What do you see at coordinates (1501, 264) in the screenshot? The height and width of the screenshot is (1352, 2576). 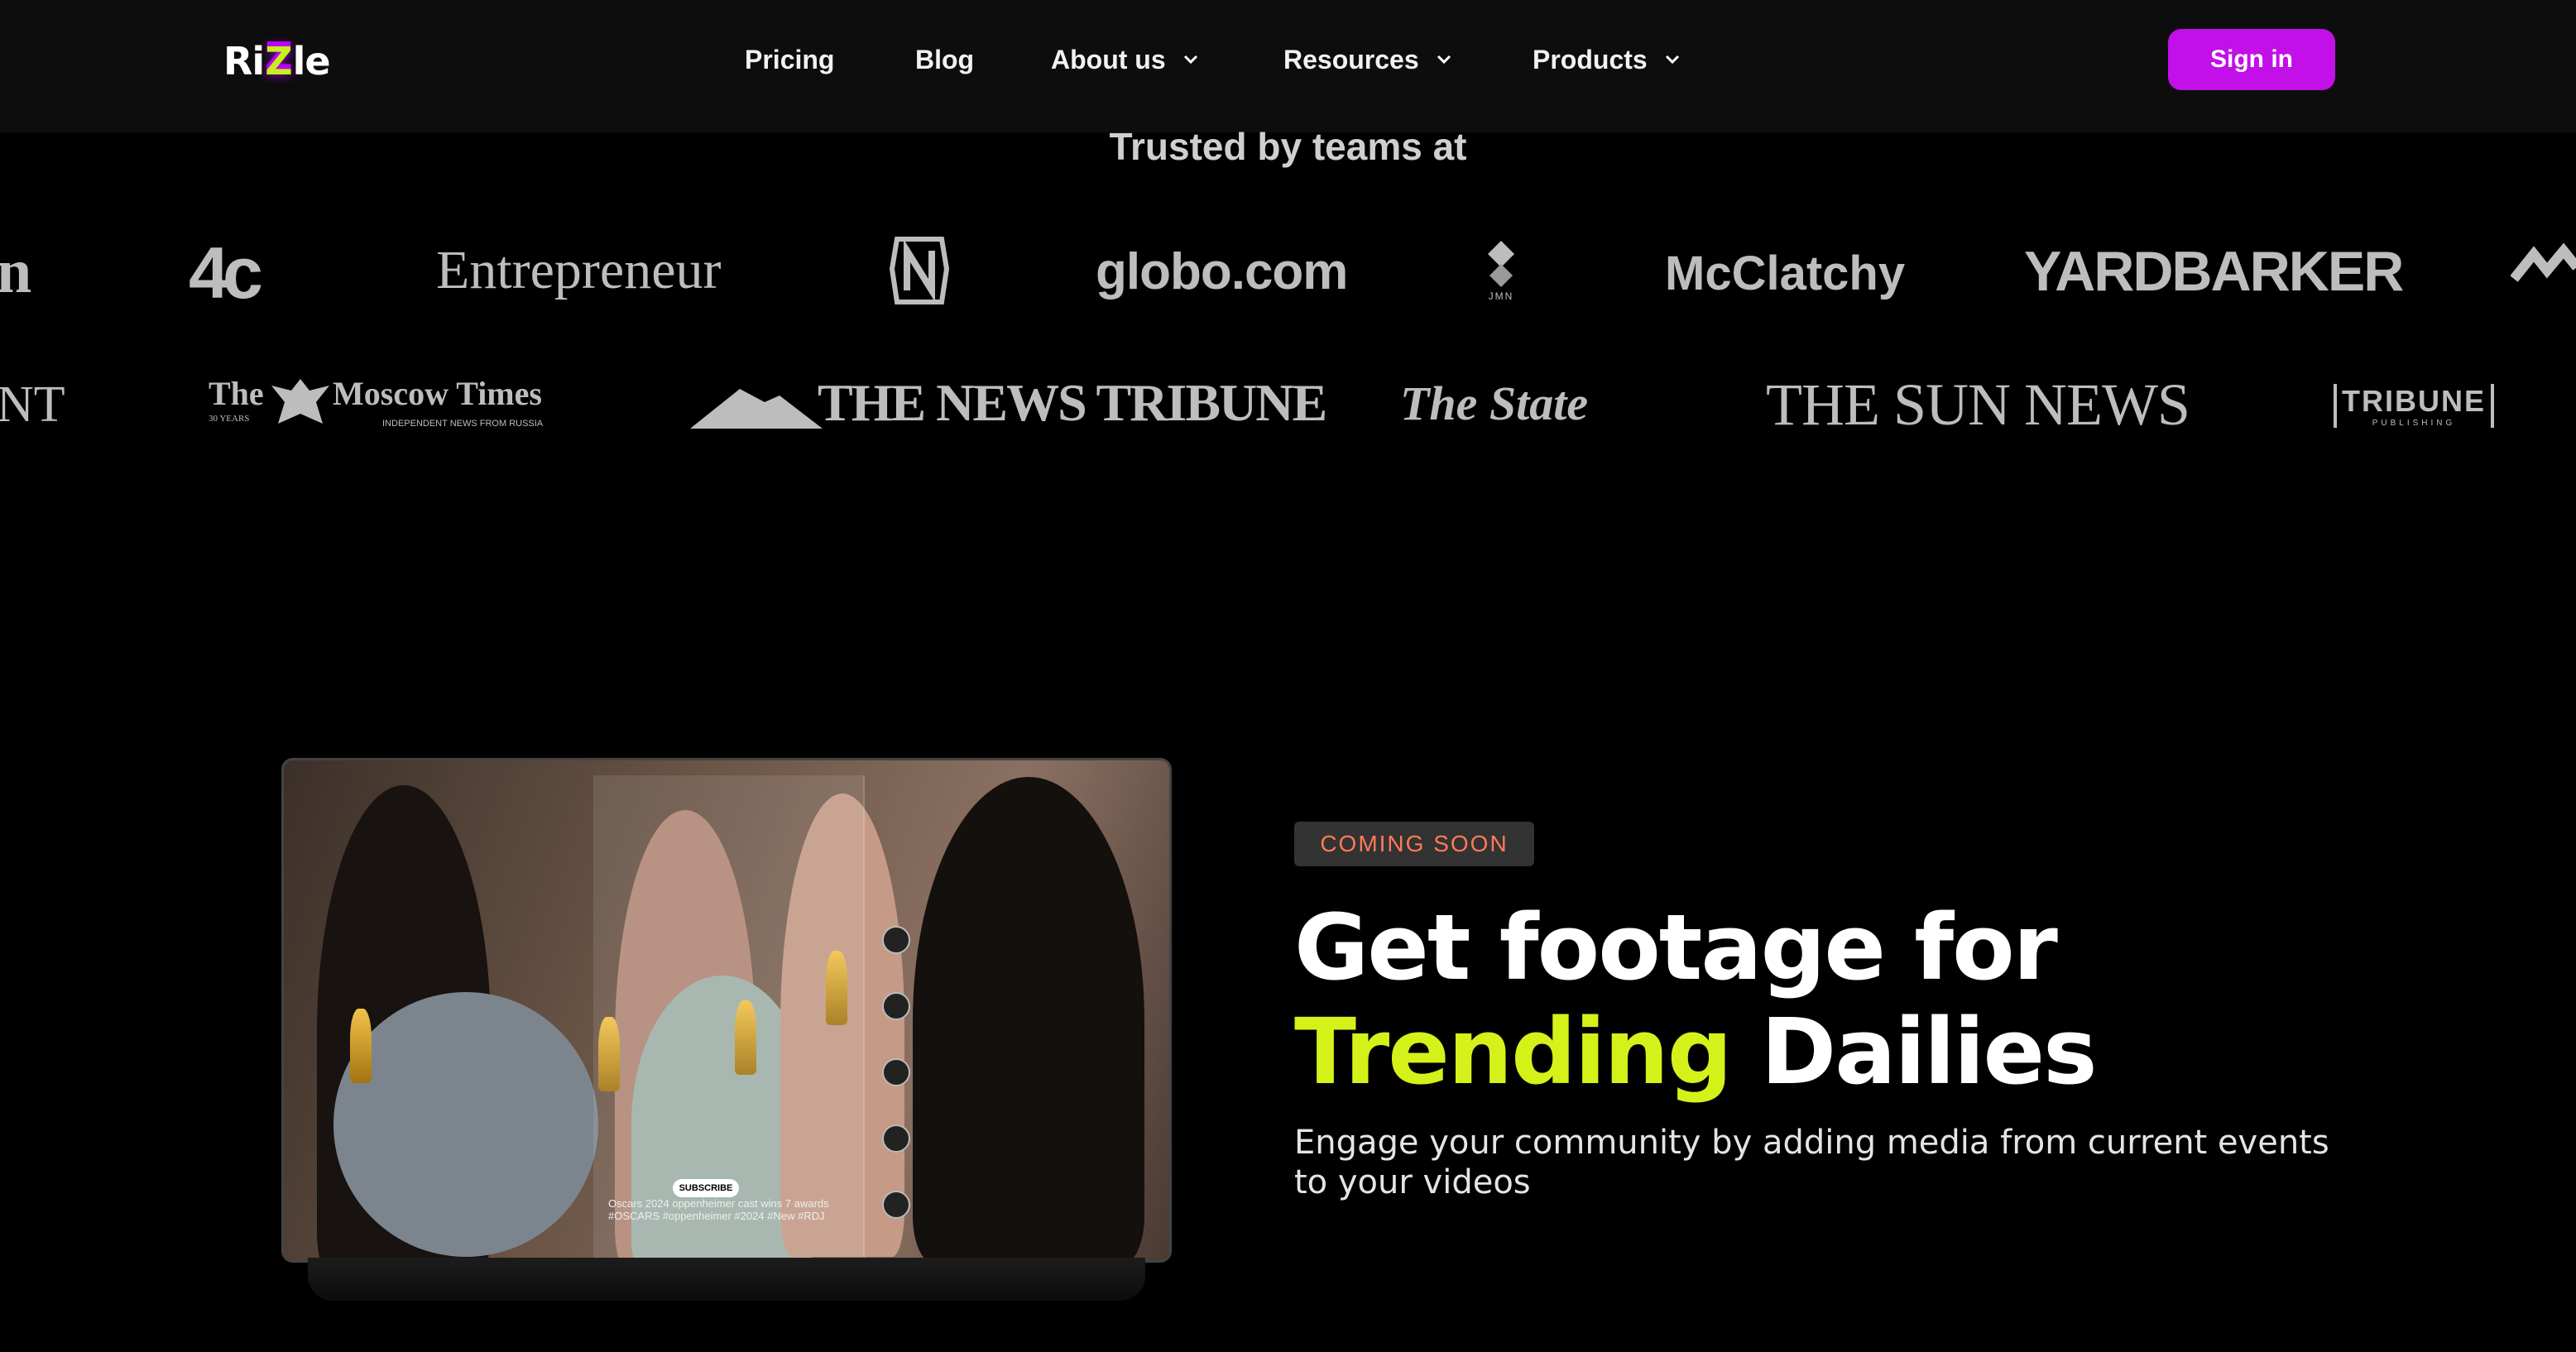 I see `jmn-diamond-icon` at bounding box center [1501, 264].